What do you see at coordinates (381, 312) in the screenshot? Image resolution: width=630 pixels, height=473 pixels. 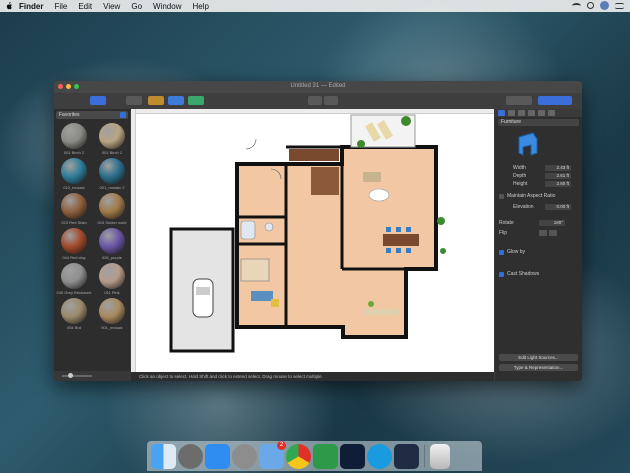 I see `kitchen-units` at bounding box center [381, 312].